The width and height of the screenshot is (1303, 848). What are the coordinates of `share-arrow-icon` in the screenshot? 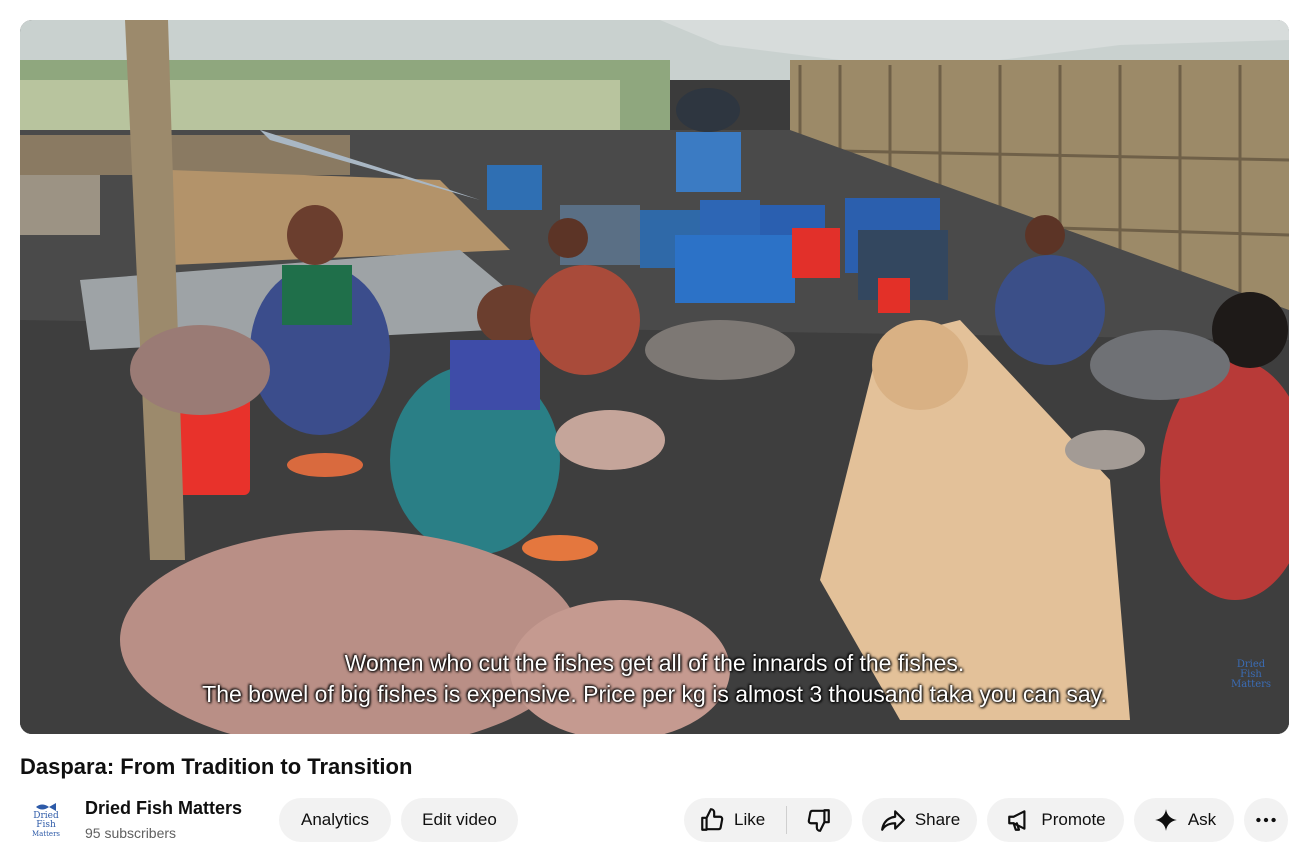 It's located at (893, 820).